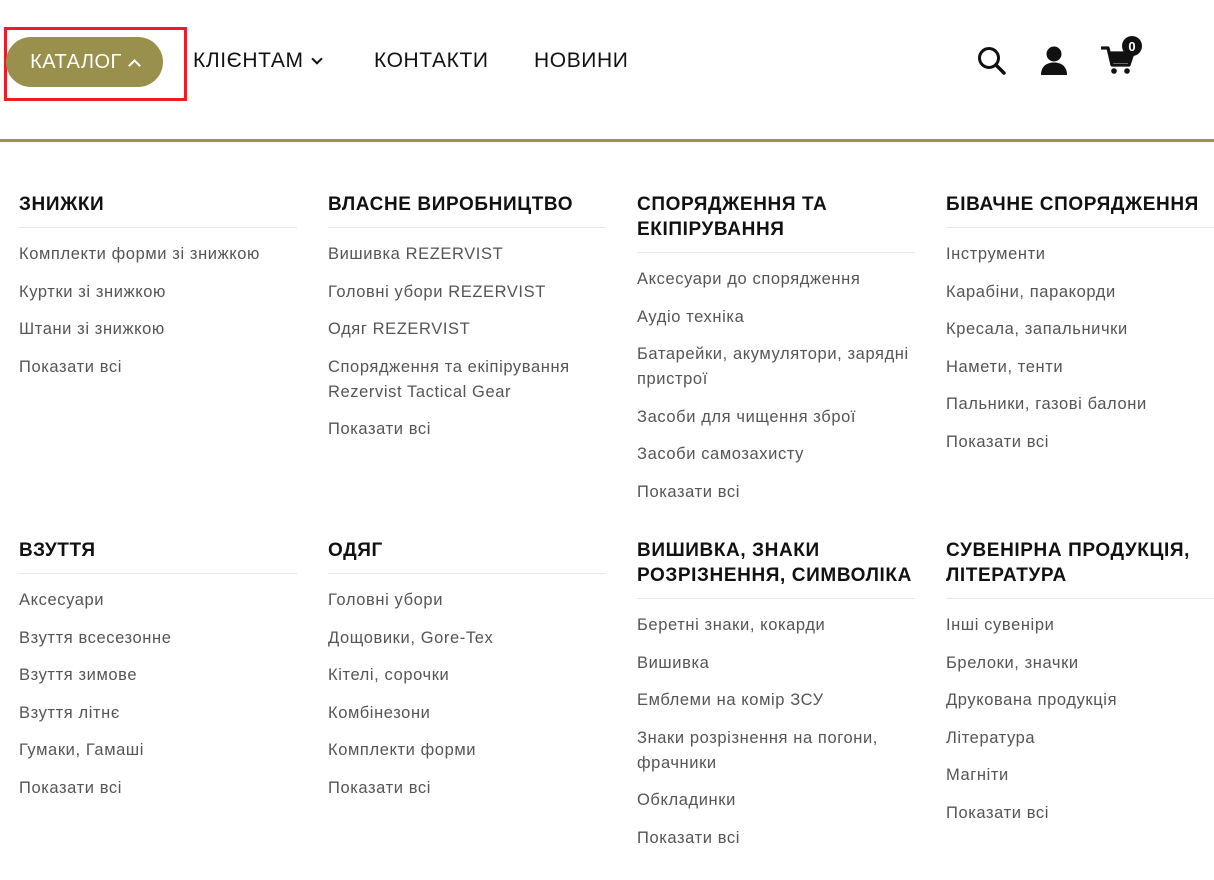 This screenshot has width=1214, height=880. I want to click on menu-link: Карабіни, паракорди, so click(1080, 292).